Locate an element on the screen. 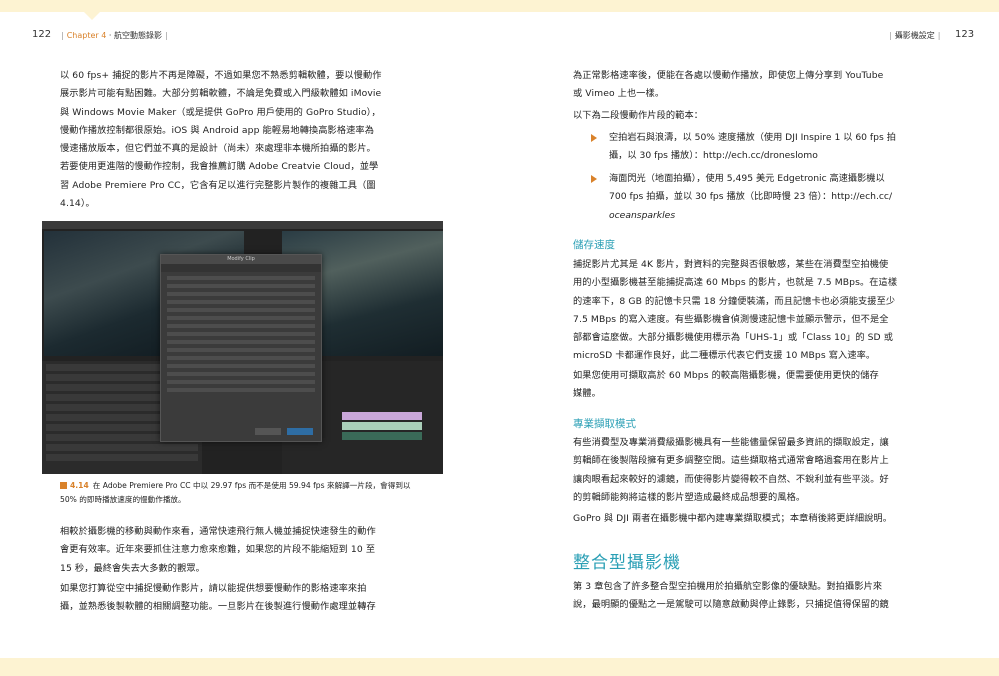 This screenshot has height=676, width=999. text-line: 如果您使用可擷取高於 60 Mbps 的較高階攝影機，便需要使用更快的儲存 is located at coordinates (726, 375).